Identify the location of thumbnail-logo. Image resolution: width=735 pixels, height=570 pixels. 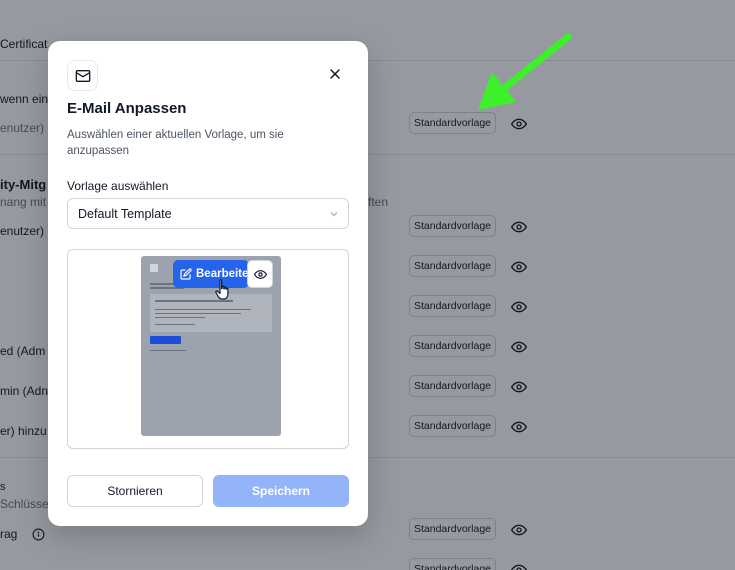
(154, 268).